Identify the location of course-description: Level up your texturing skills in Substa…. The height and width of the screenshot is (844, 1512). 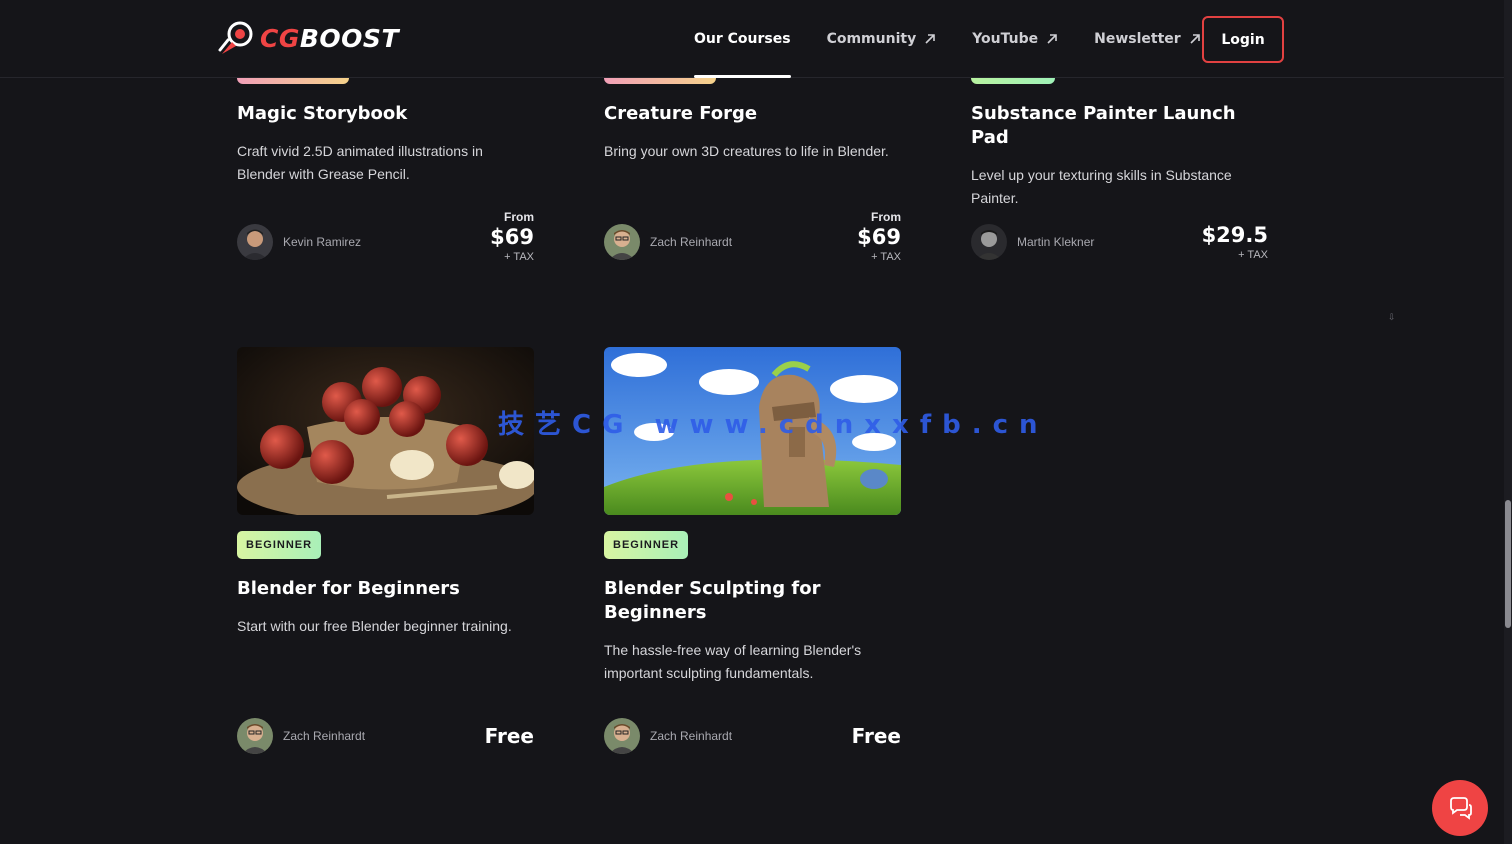
(1101, 186).